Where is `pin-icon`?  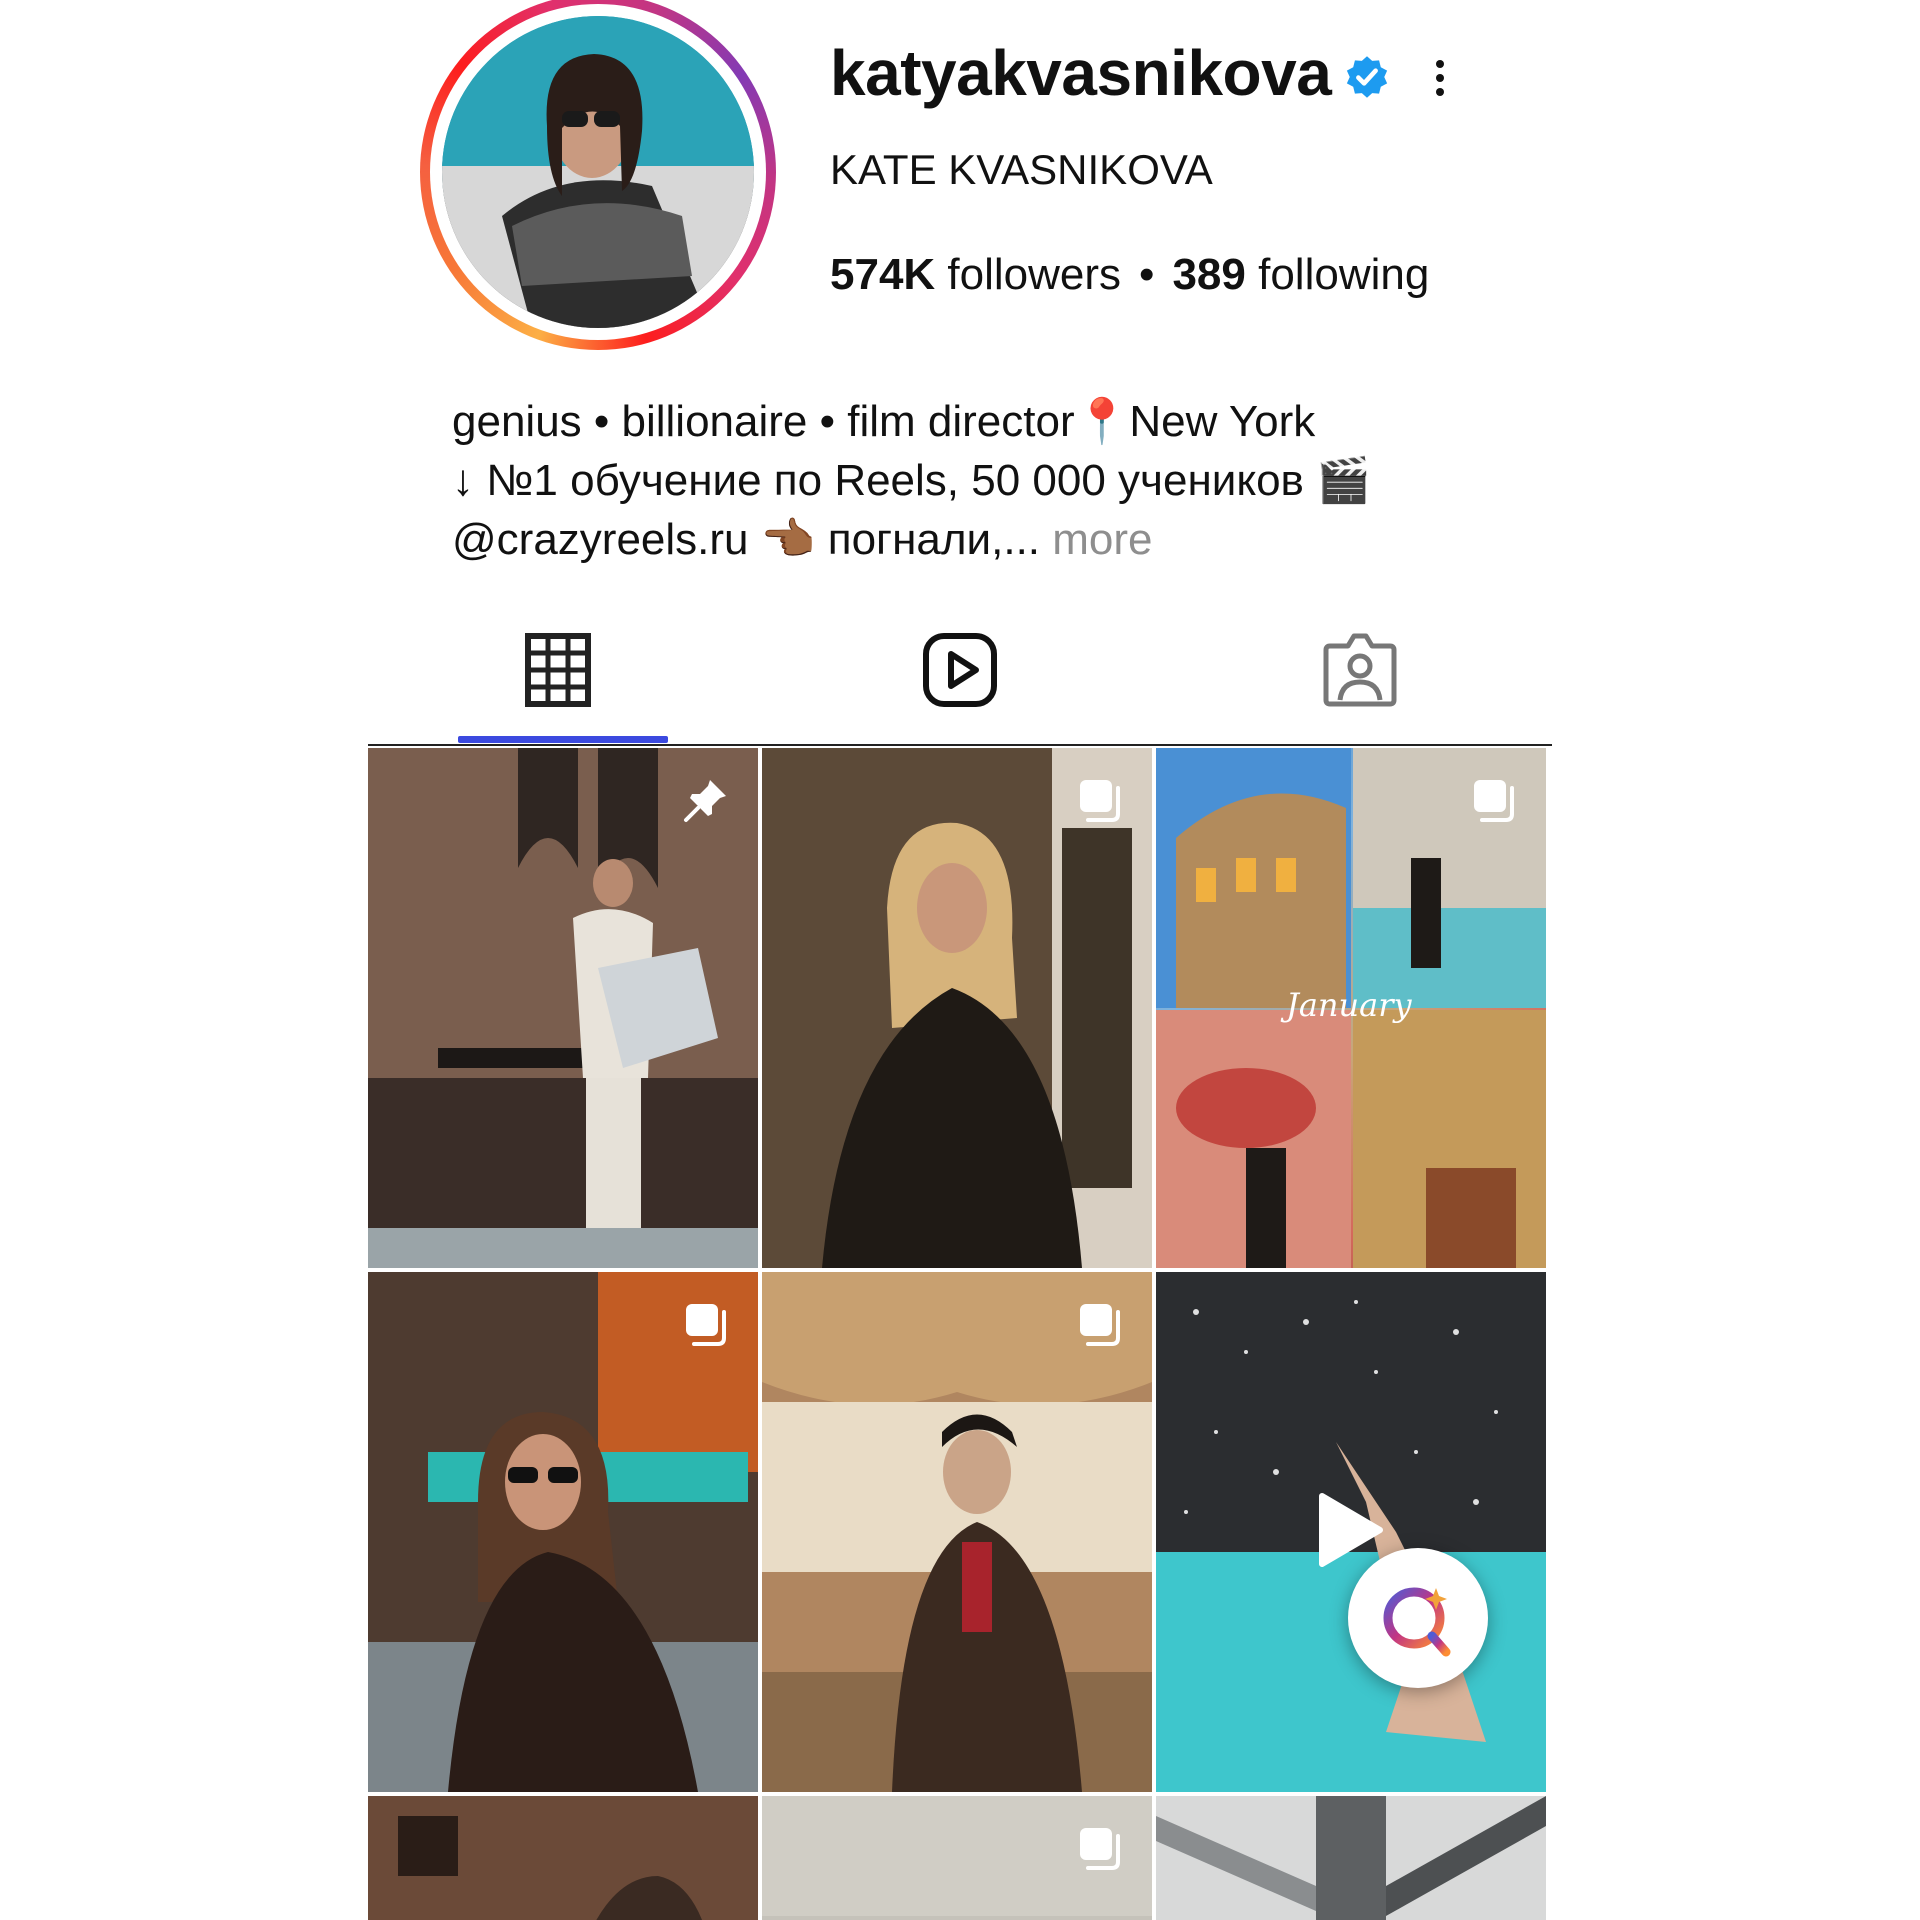
pin-icon is located at coordinates (705, 801).